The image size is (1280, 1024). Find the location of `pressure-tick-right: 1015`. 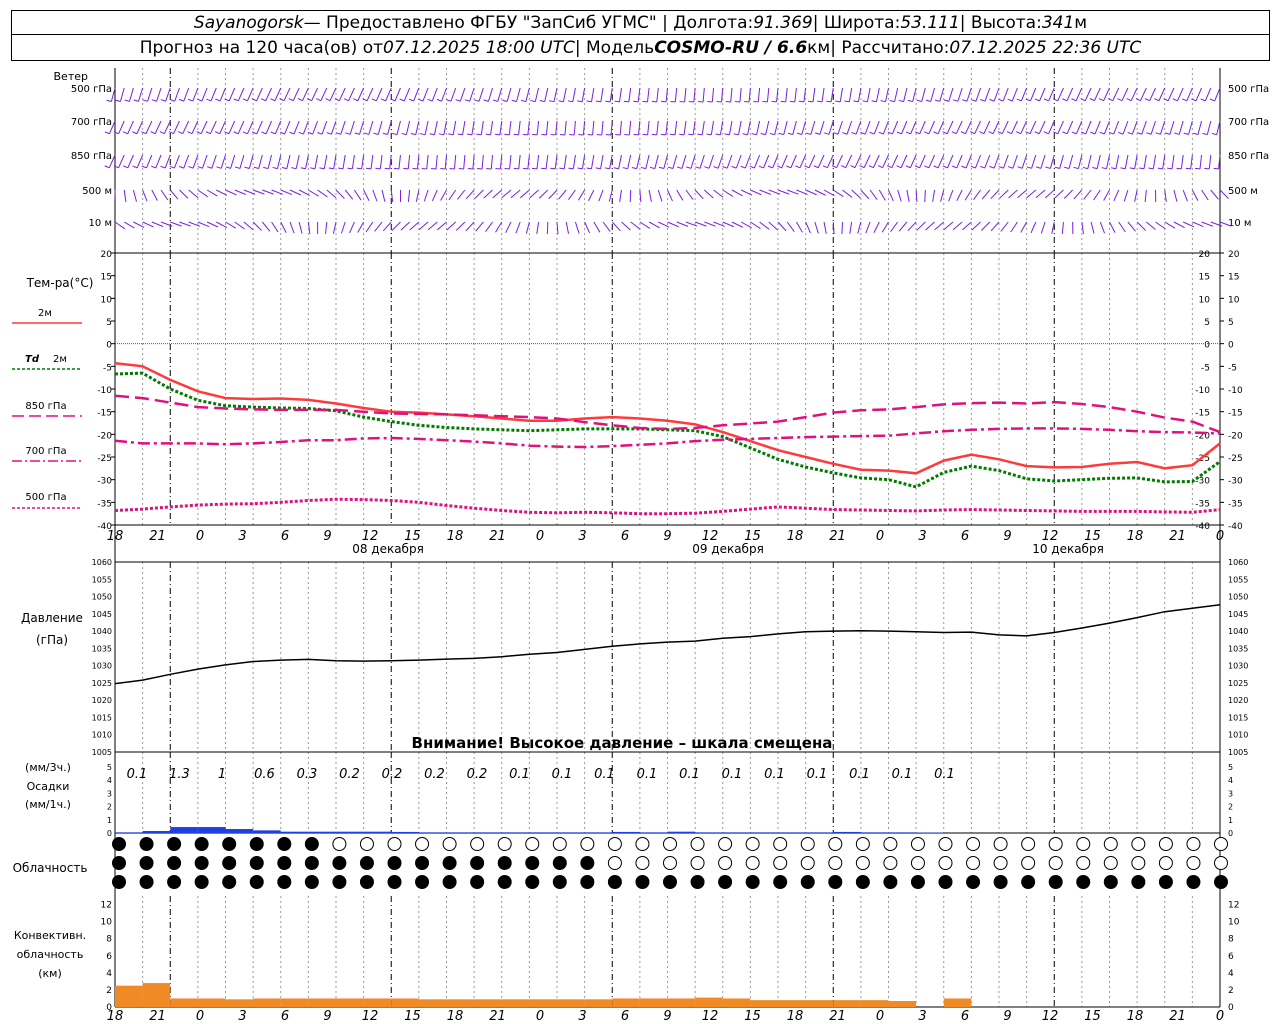

pressure-tick-right: 1015 is located at coordinates (1238, 717).